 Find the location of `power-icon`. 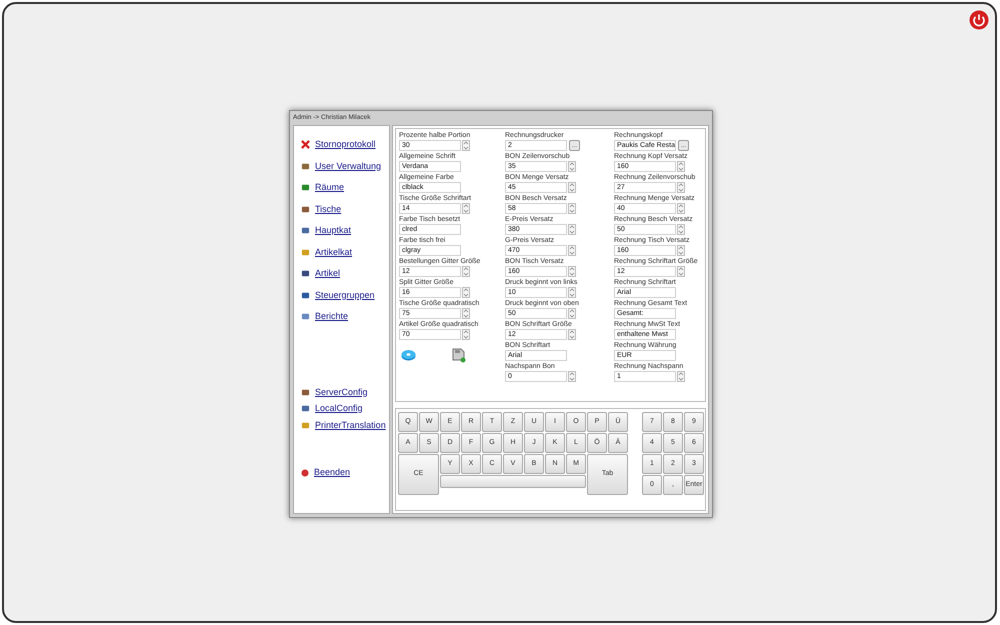

power-icon is located at coordinates (979, 20).